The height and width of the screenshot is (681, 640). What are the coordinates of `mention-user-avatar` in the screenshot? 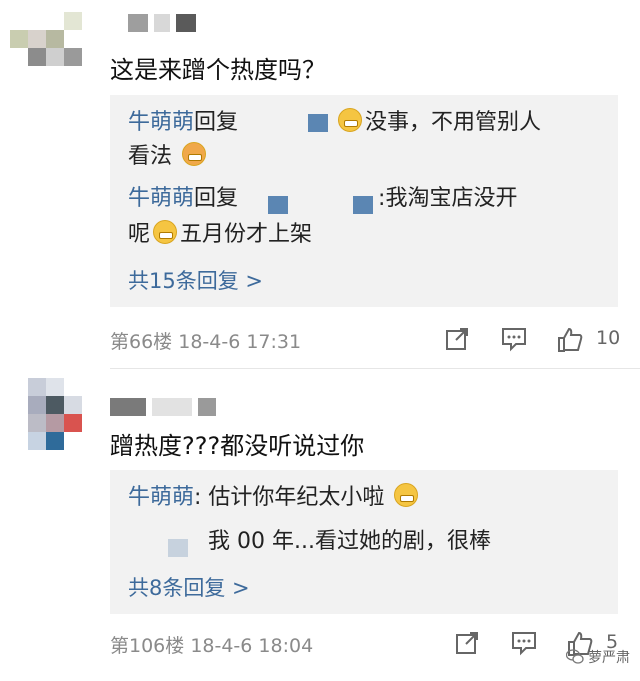 It's located at (318, 123).